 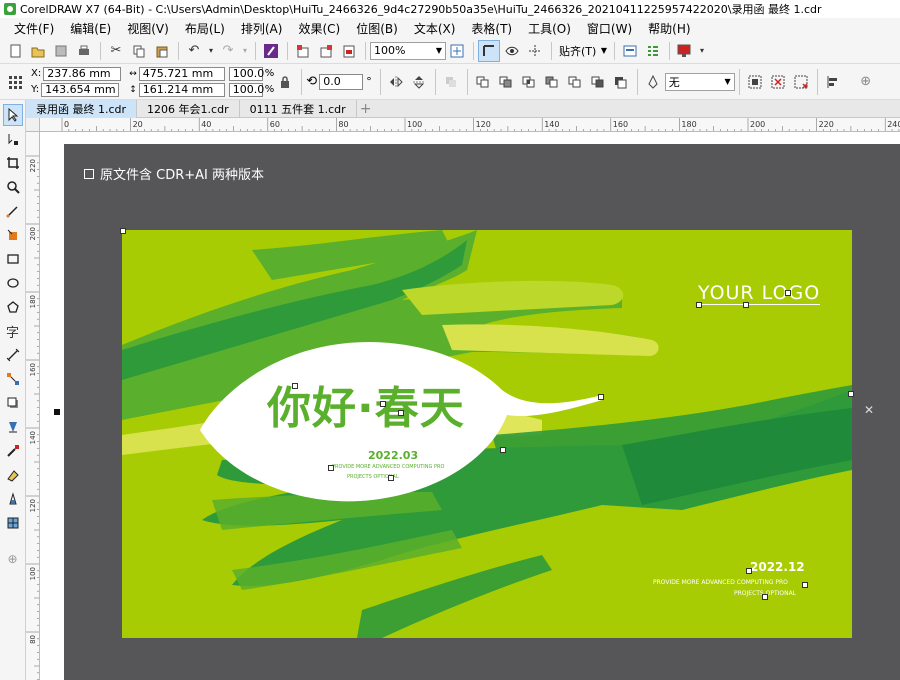 I want to click on shape-tool-icon, so click(x=13, y=139).